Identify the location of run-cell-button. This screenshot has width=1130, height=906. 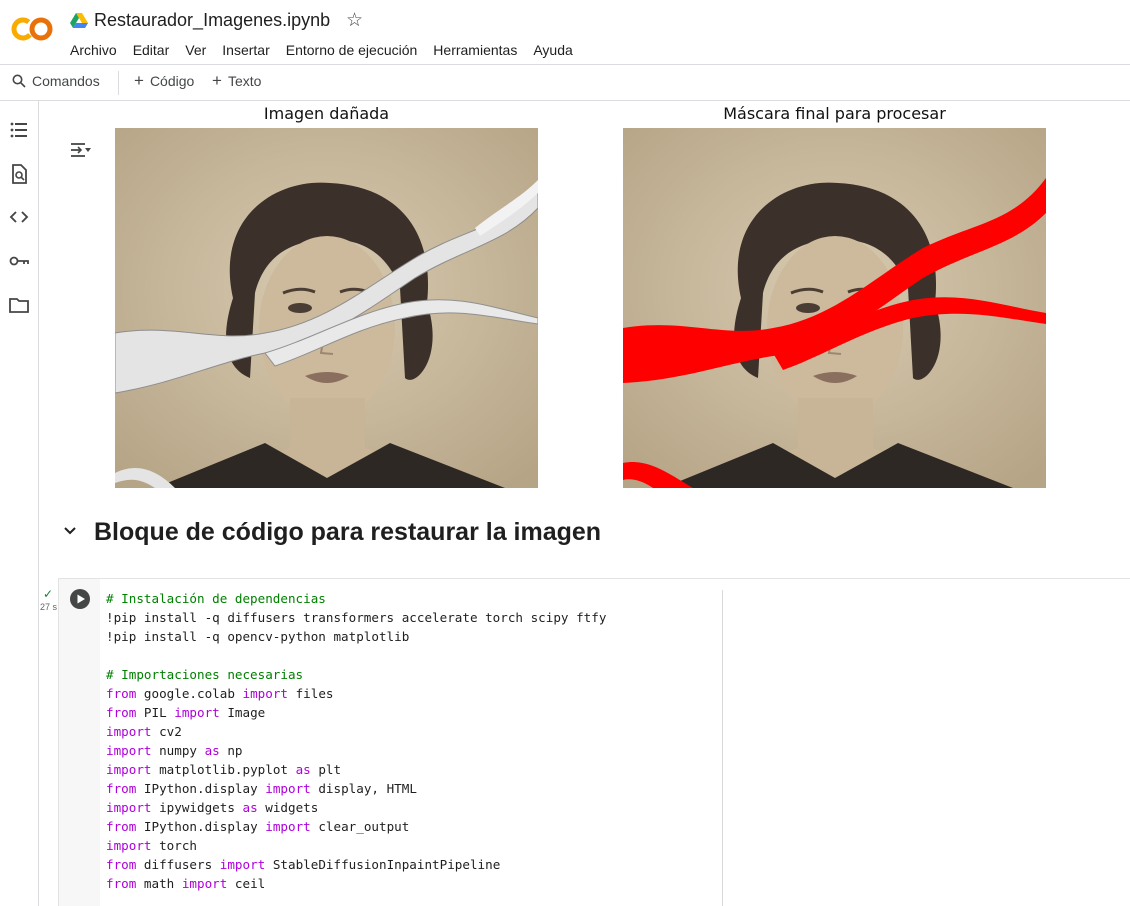
(80, 599).